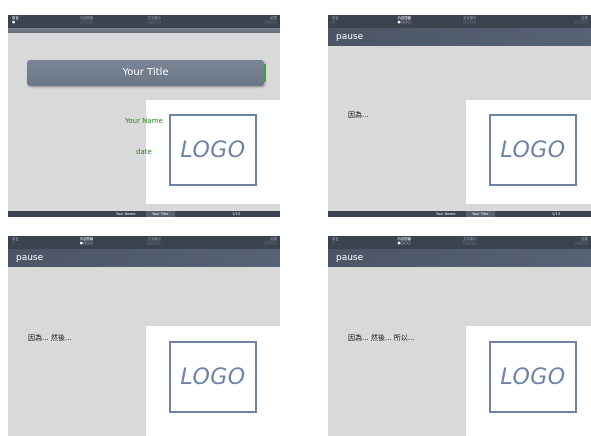 Image resolution: width=591 pixels, height=436 pixels. Describe the element at coordinates (110, 19) in the screenshot. I see `nav-section-content: 內容簡報 ○○○○` at that location.